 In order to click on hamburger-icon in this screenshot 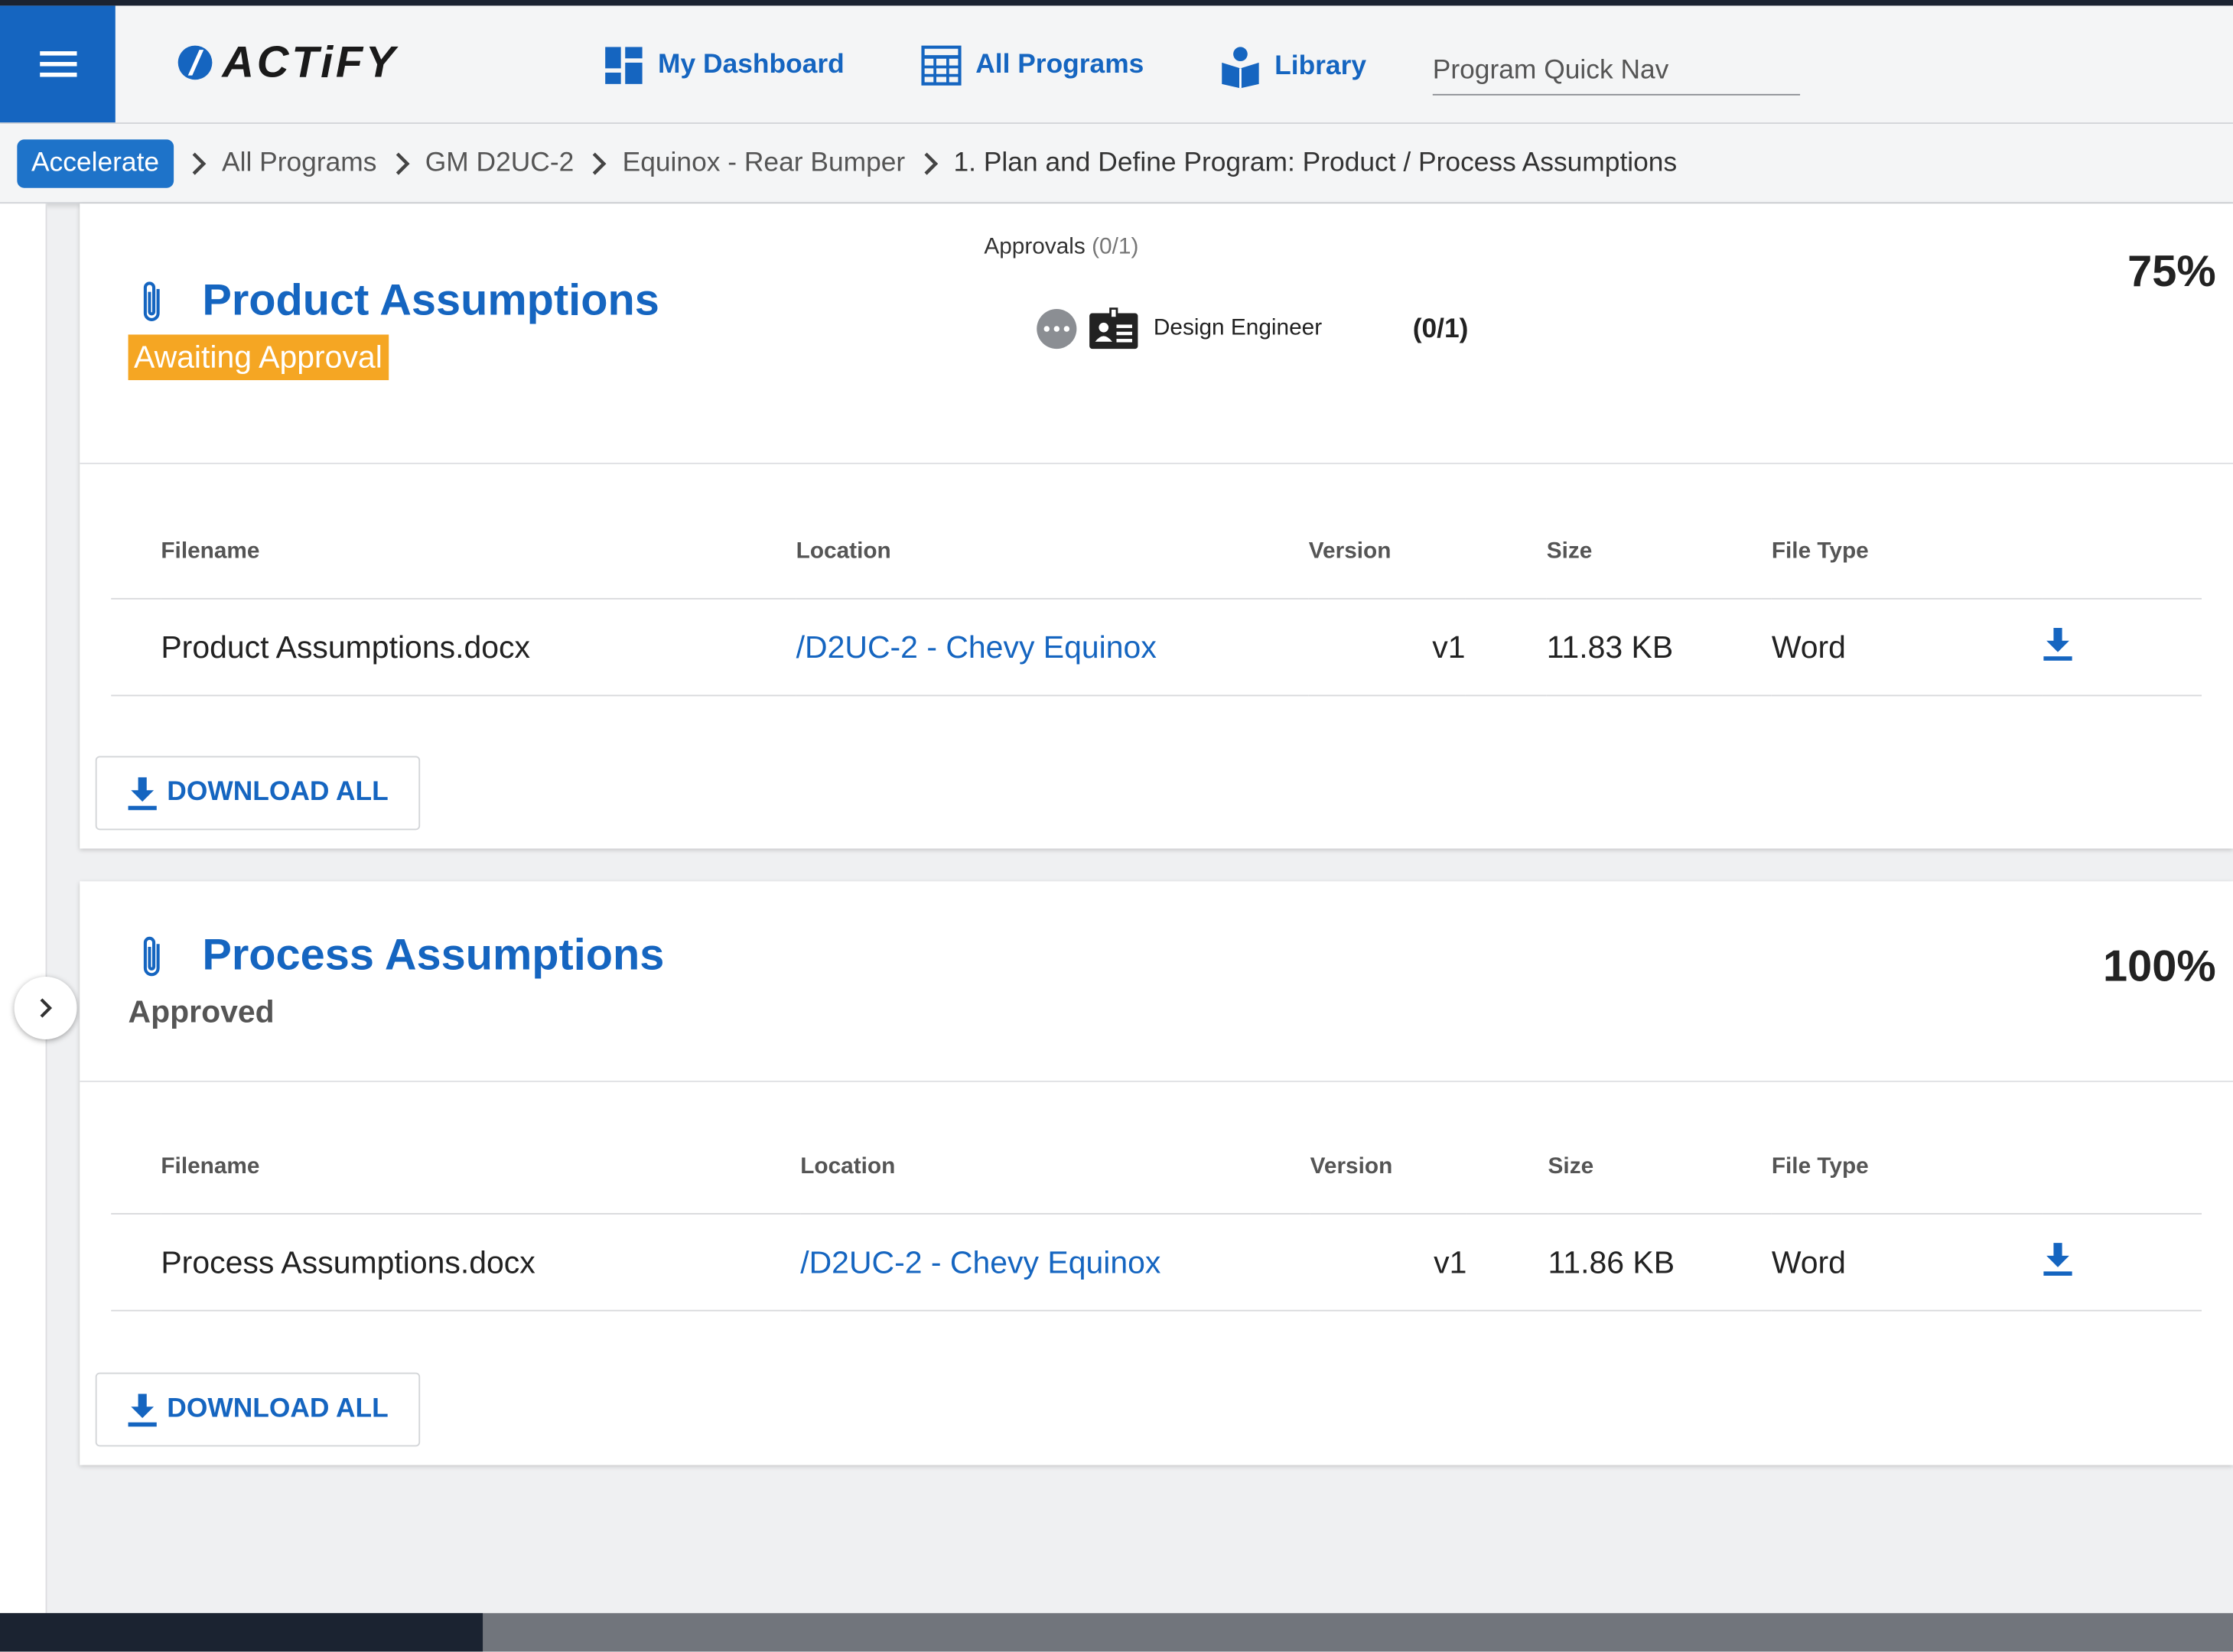, I will do `click(57, 64)`.